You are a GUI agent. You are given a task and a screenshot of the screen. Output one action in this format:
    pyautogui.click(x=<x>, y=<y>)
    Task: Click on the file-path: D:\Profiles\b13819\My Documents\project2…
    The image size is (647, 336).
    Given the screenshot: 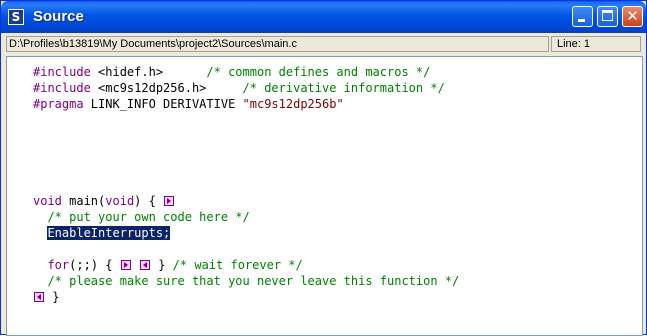 What is the action you would take?
    pyautogui.click(x=277, y=44)
    